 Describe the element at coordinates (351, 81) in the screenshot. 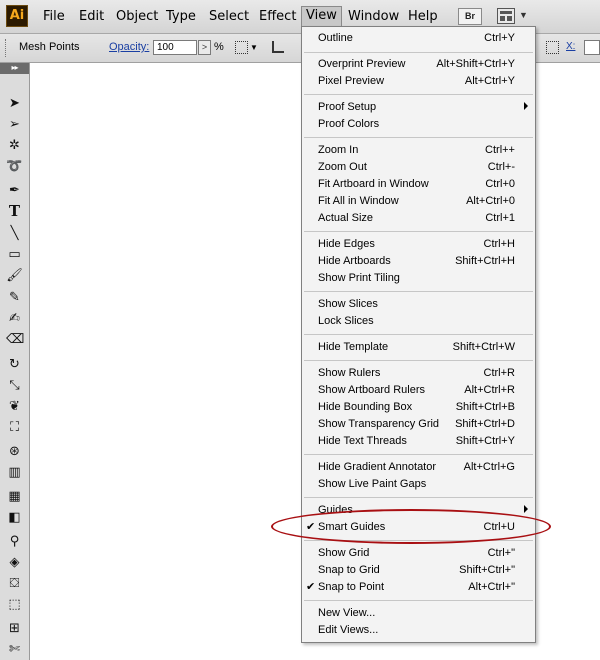

I see `menu-item-label: Pixel Preview` at that location.